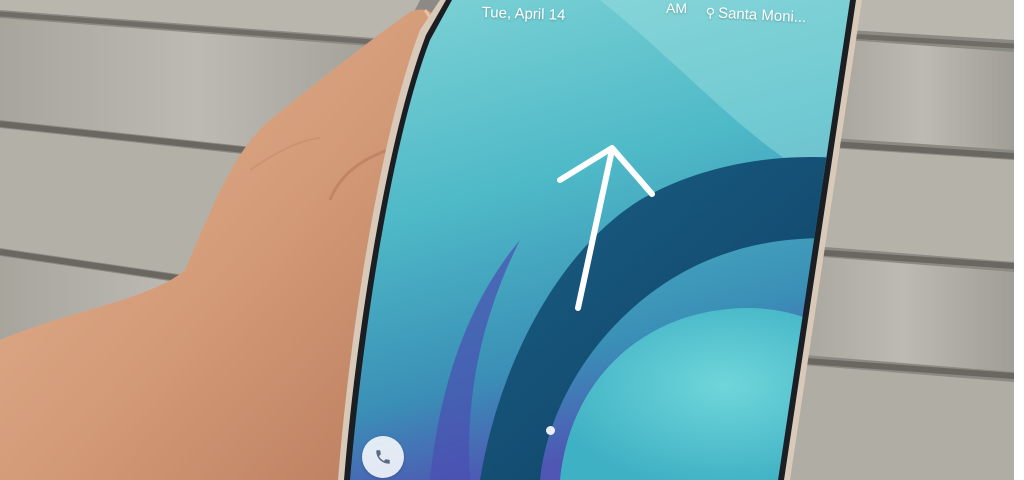 This screenshot has height=480, width=1024. What do you see at coordinates (523, 14) in the screenshot?
I see `lock-screen-date: Tue, April 14` at bounding box center [523, 14].